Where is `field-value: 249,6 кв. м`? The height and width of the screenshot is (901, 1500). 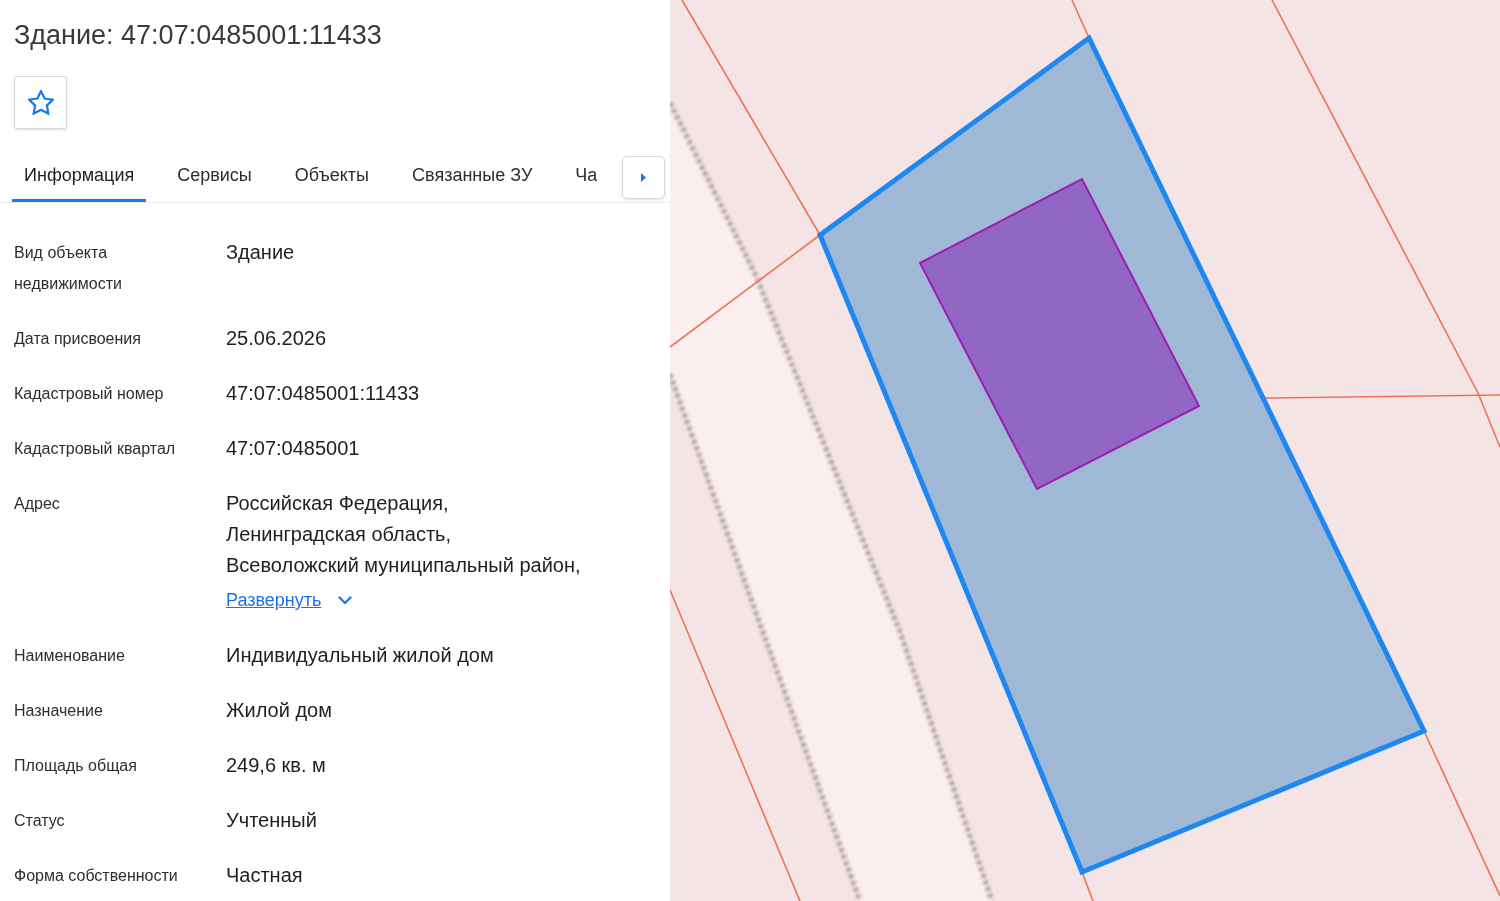 field-value: 249,6 кв. м is located at coordinates (276, 765).